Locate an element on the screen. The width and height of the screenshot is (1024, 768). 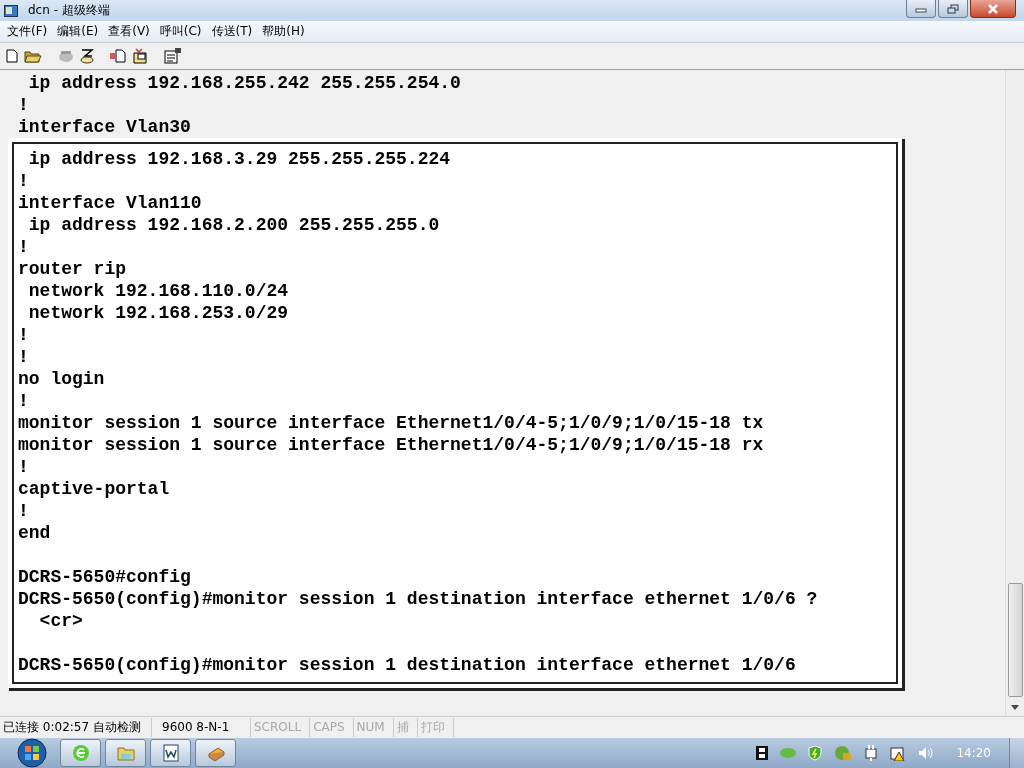
restore-button is located at coordinates (953, 9).